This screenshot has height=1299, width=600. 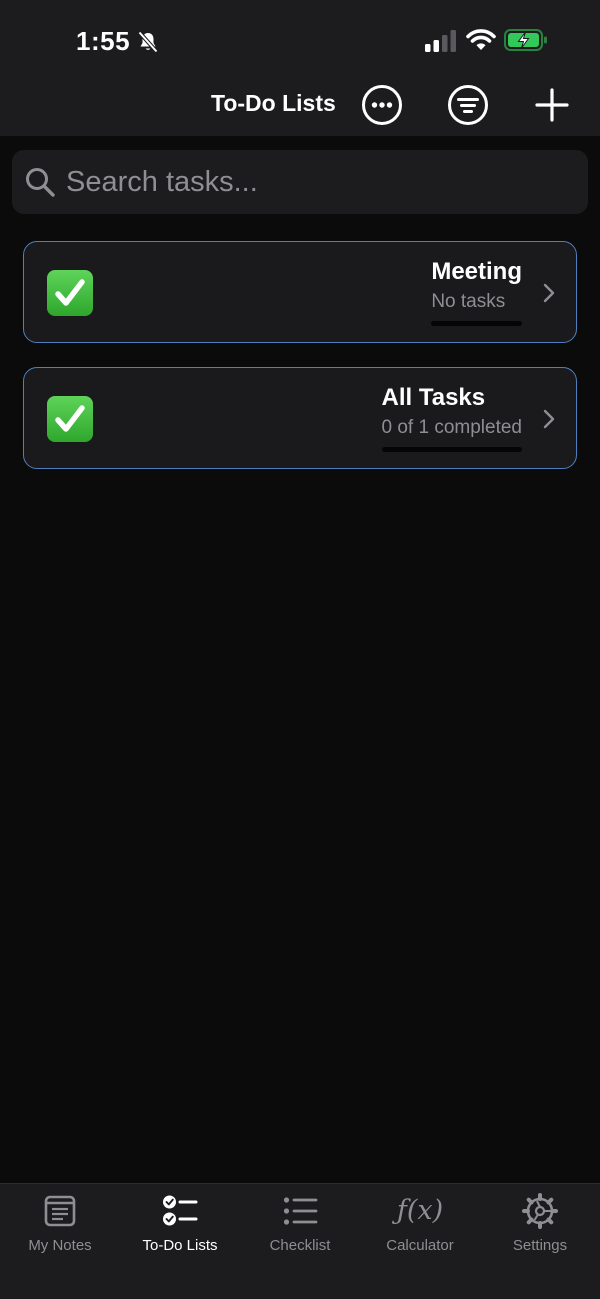 I want to click on list-card-meeting: Meeting No tasks, so click(x=300, y=292).